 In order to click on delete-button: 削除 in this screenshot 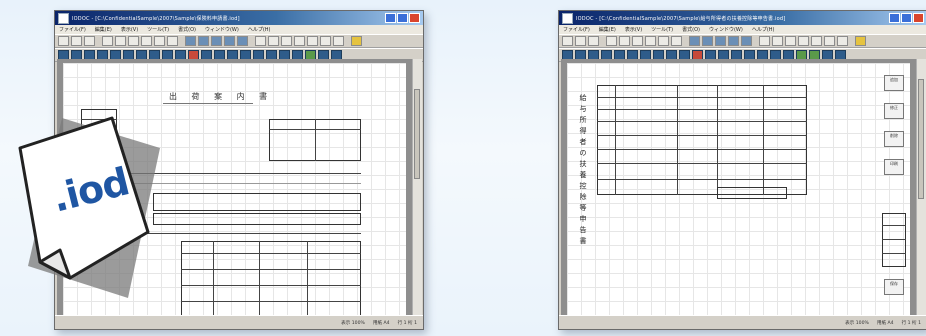, I will do `click(894, 139)`.